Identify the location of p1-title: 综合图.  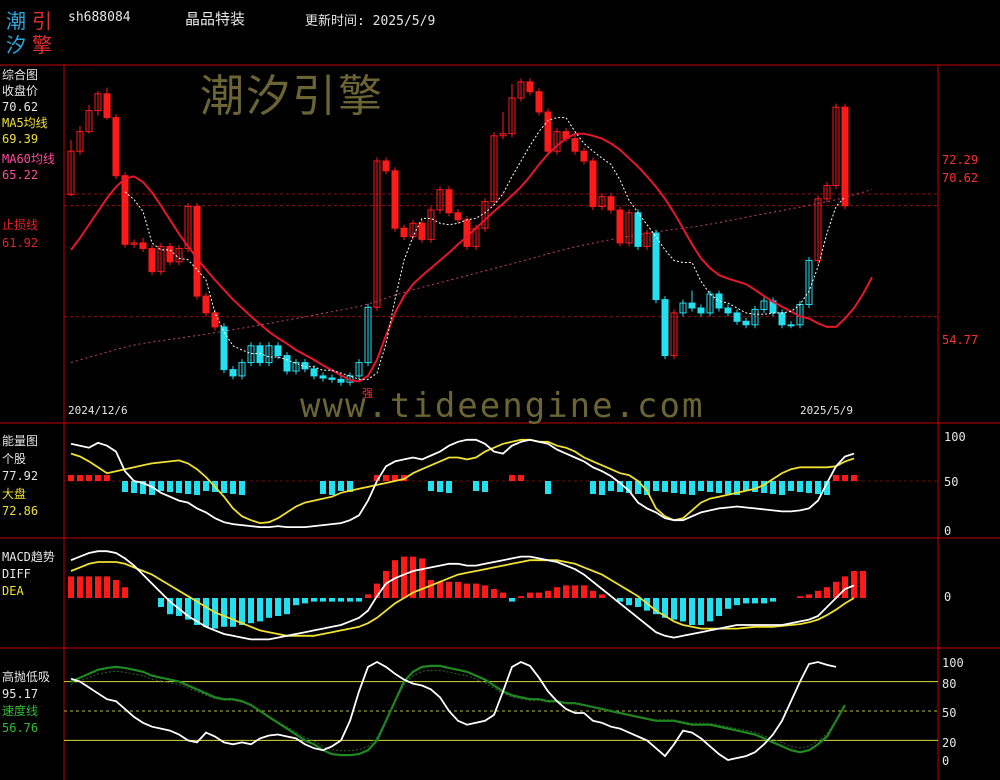
(20, 75).